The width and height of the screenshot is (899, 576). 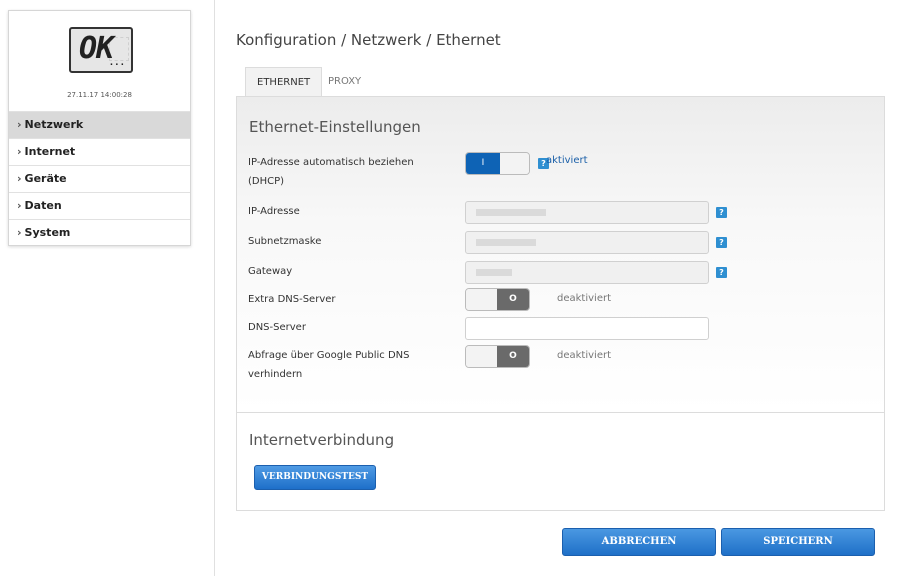 What do you see at coordinates (50, 151) in the screenshot?
I see `sidebar-item-label: Internet` at bounding box center [50, 151].